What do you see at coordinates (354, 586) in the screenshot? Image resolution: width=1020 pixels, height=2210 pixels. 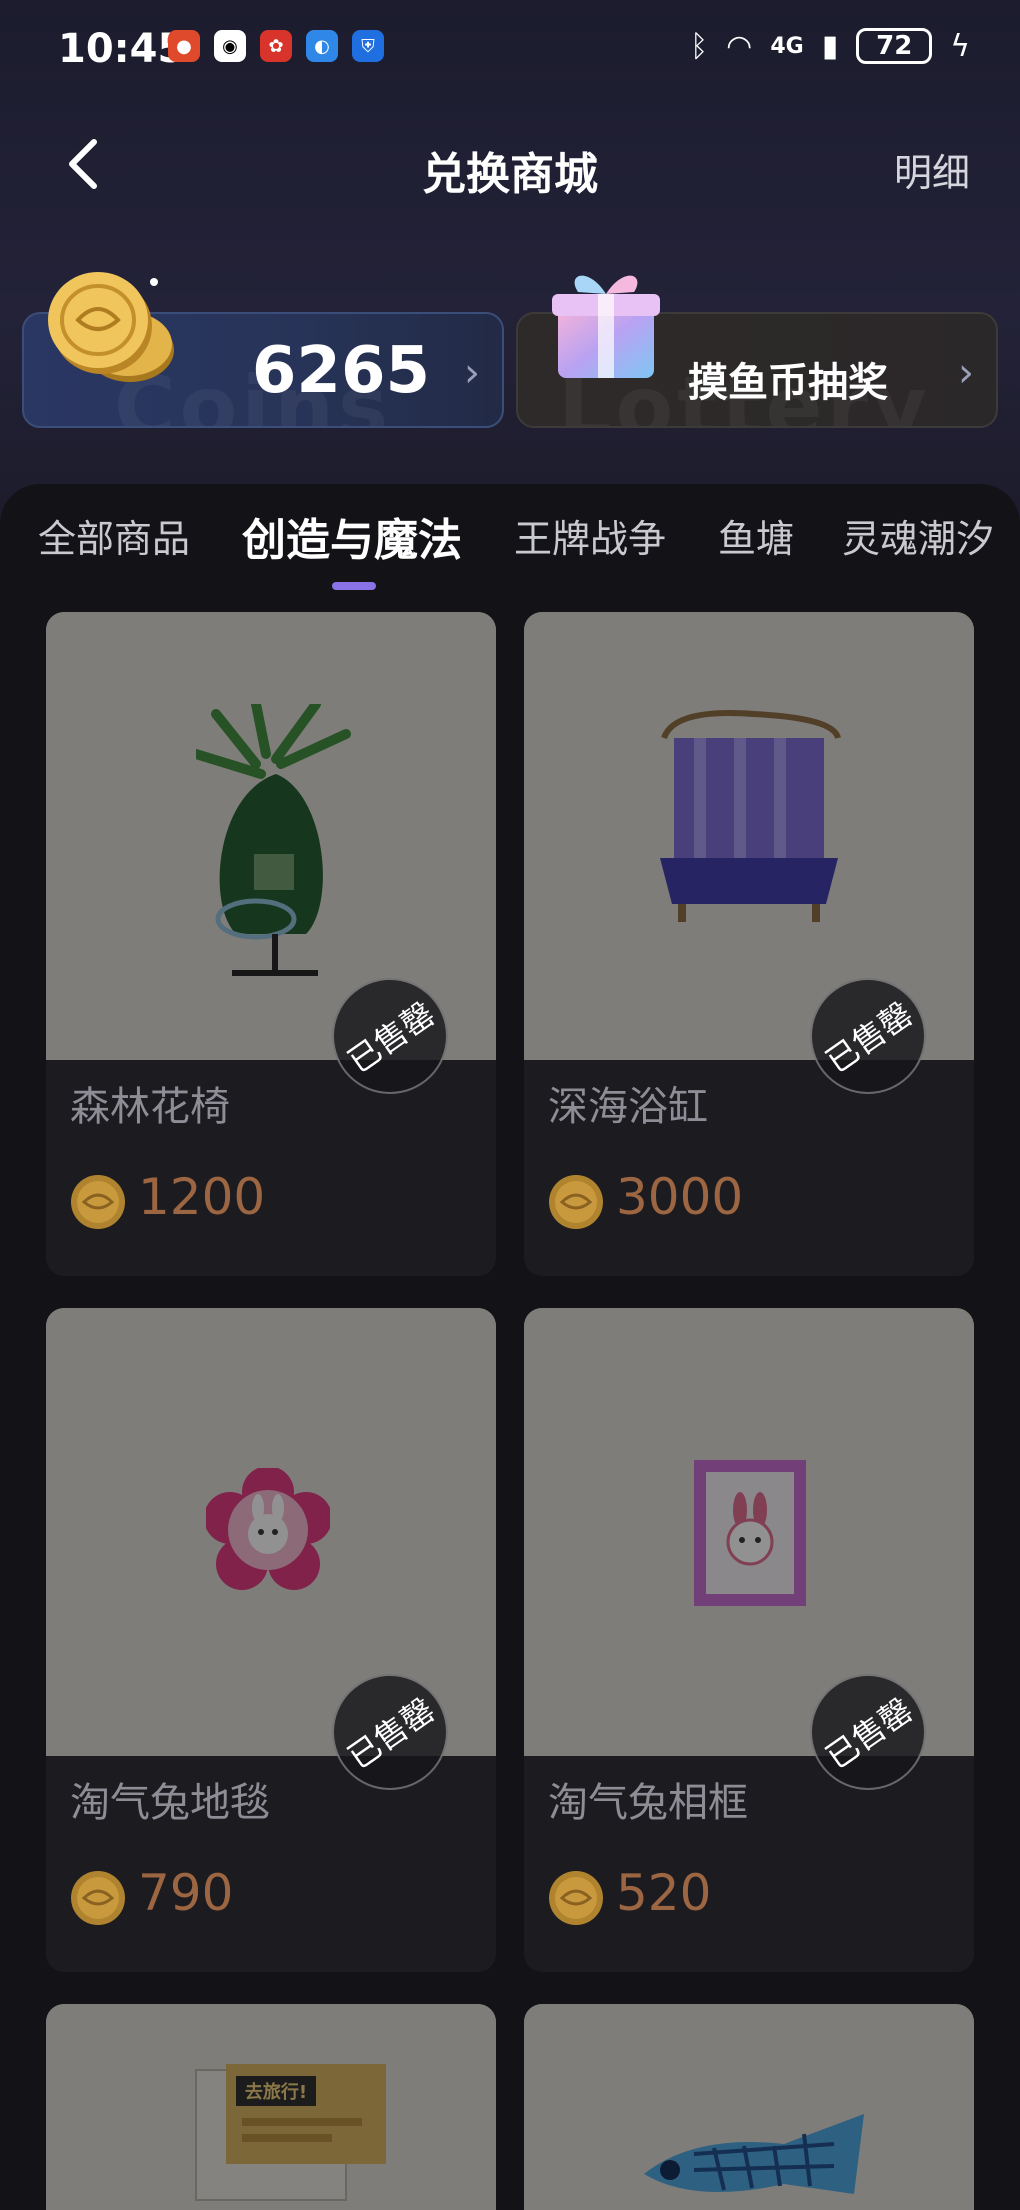 I see `active-tab-indicator` at bounding box center [354, 586].